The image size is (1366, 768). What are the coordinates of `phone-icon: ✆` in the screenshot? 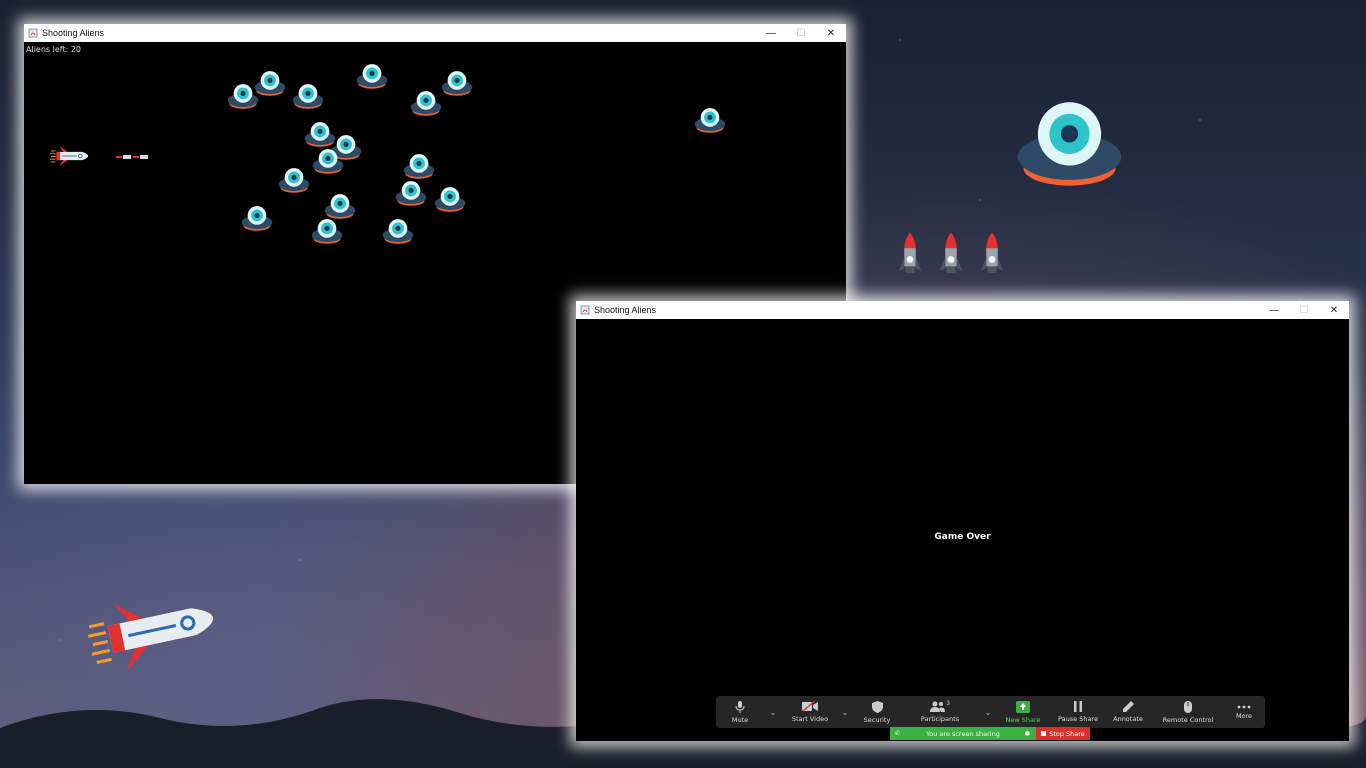 It's located at (898, 733).